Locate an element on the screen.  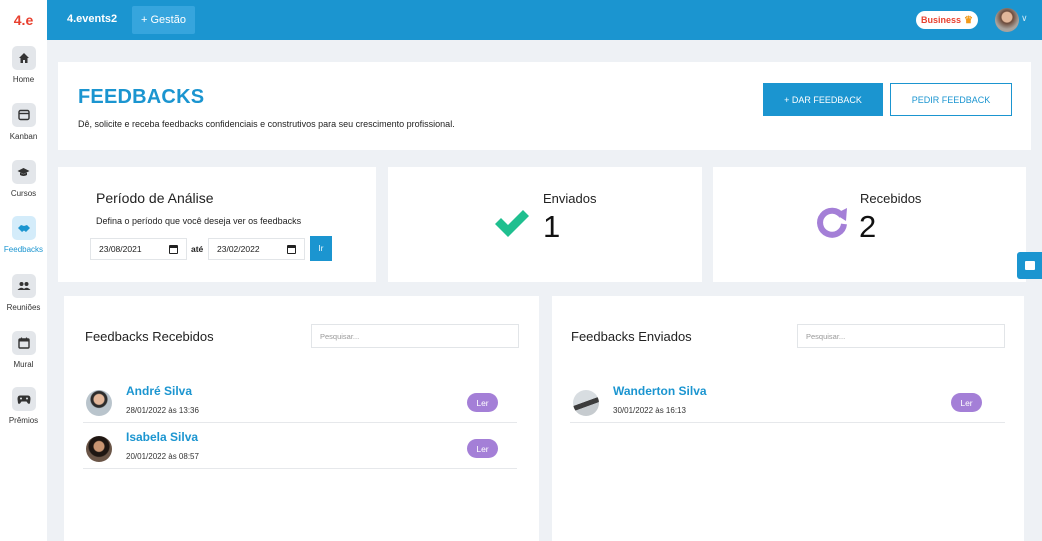
sidebar-item-label: Mural is located at coordinates (23, 364).